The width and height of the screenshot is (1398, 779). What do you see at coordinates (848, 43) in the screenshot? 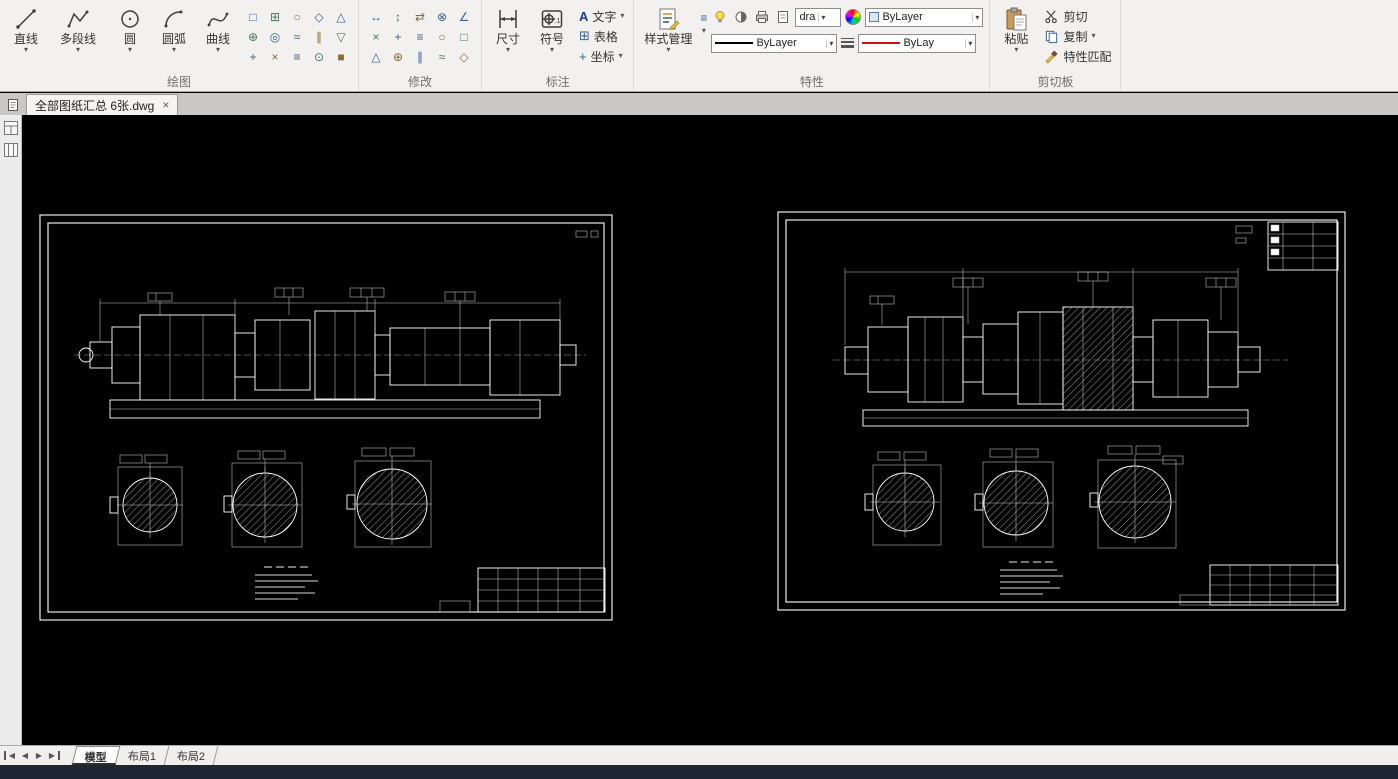
I see `lineweight-icon` at bounding box center [848, 43].